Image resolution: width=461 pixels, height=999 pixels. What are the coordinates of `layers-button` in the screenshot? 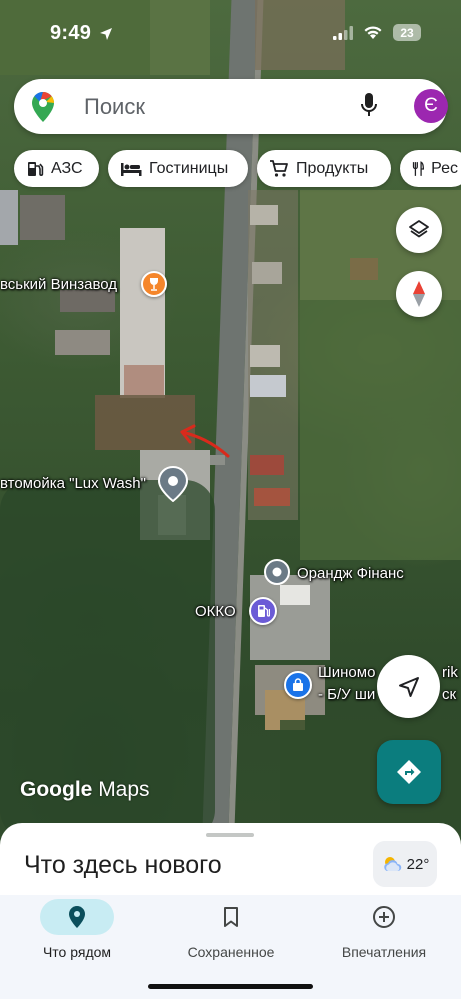 It's located at (419, 230).